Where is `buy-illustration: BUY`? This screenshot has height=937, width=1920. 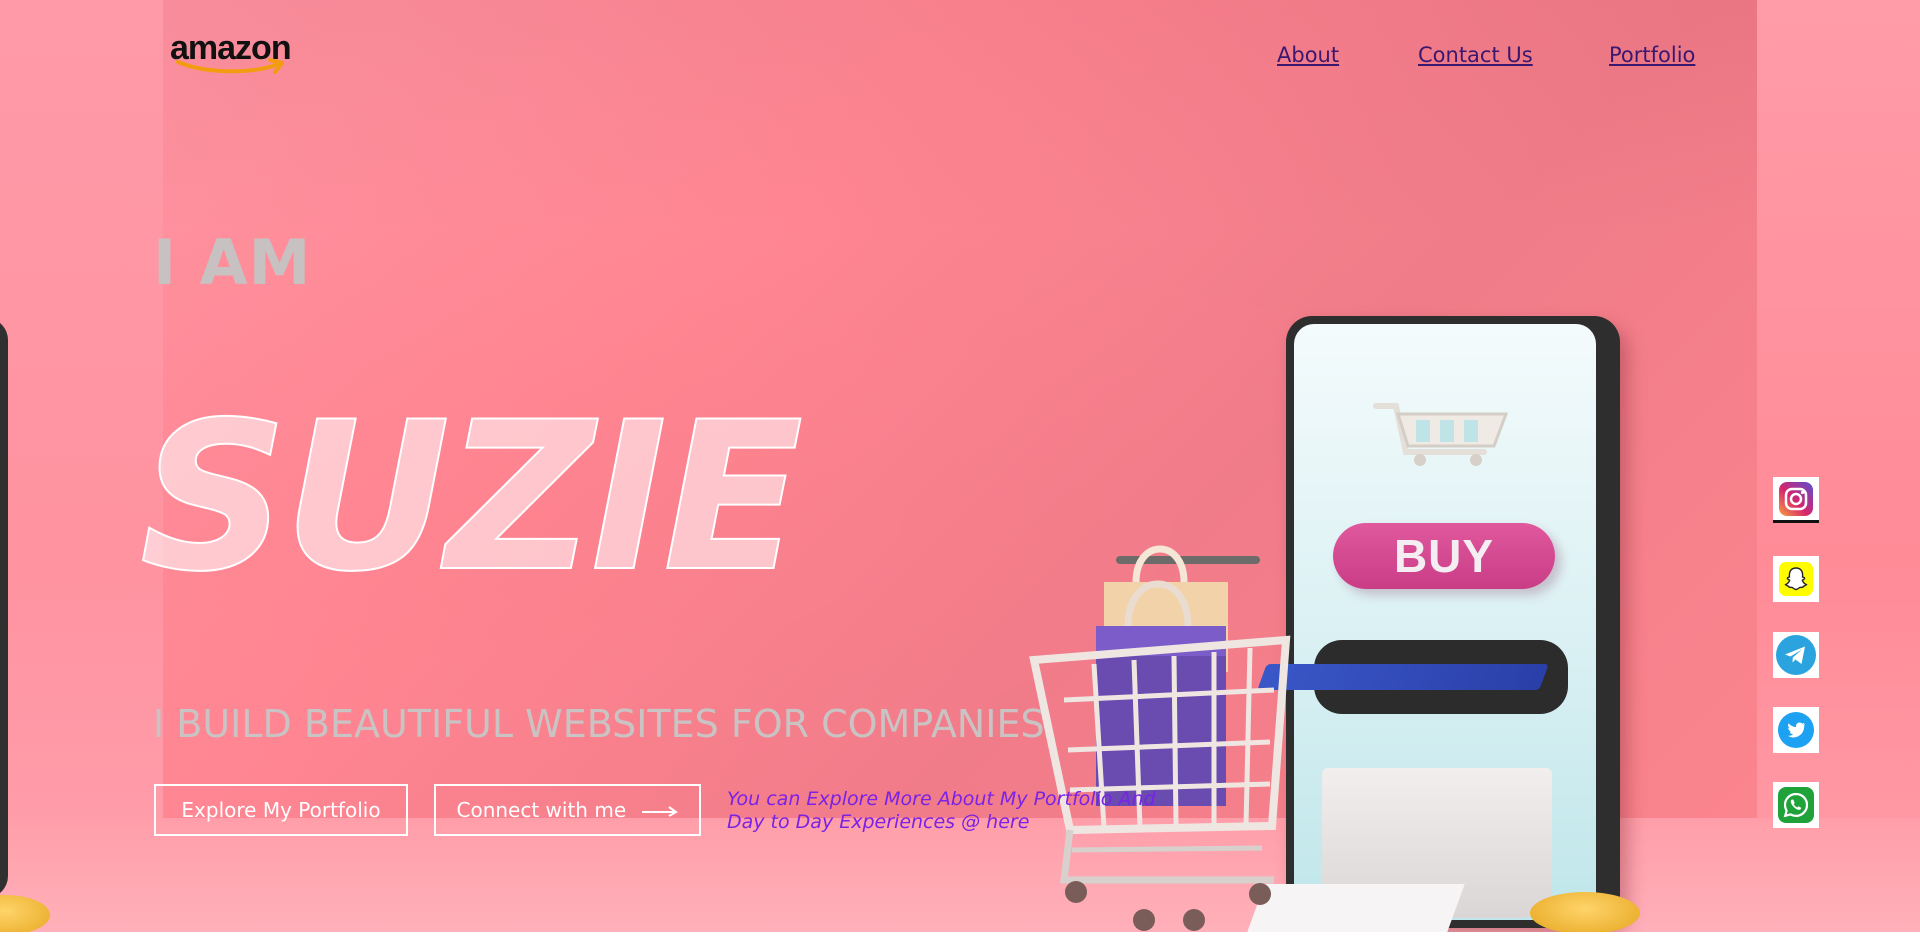 buy-illustration: BUY is located at coordinates (1444, 556).